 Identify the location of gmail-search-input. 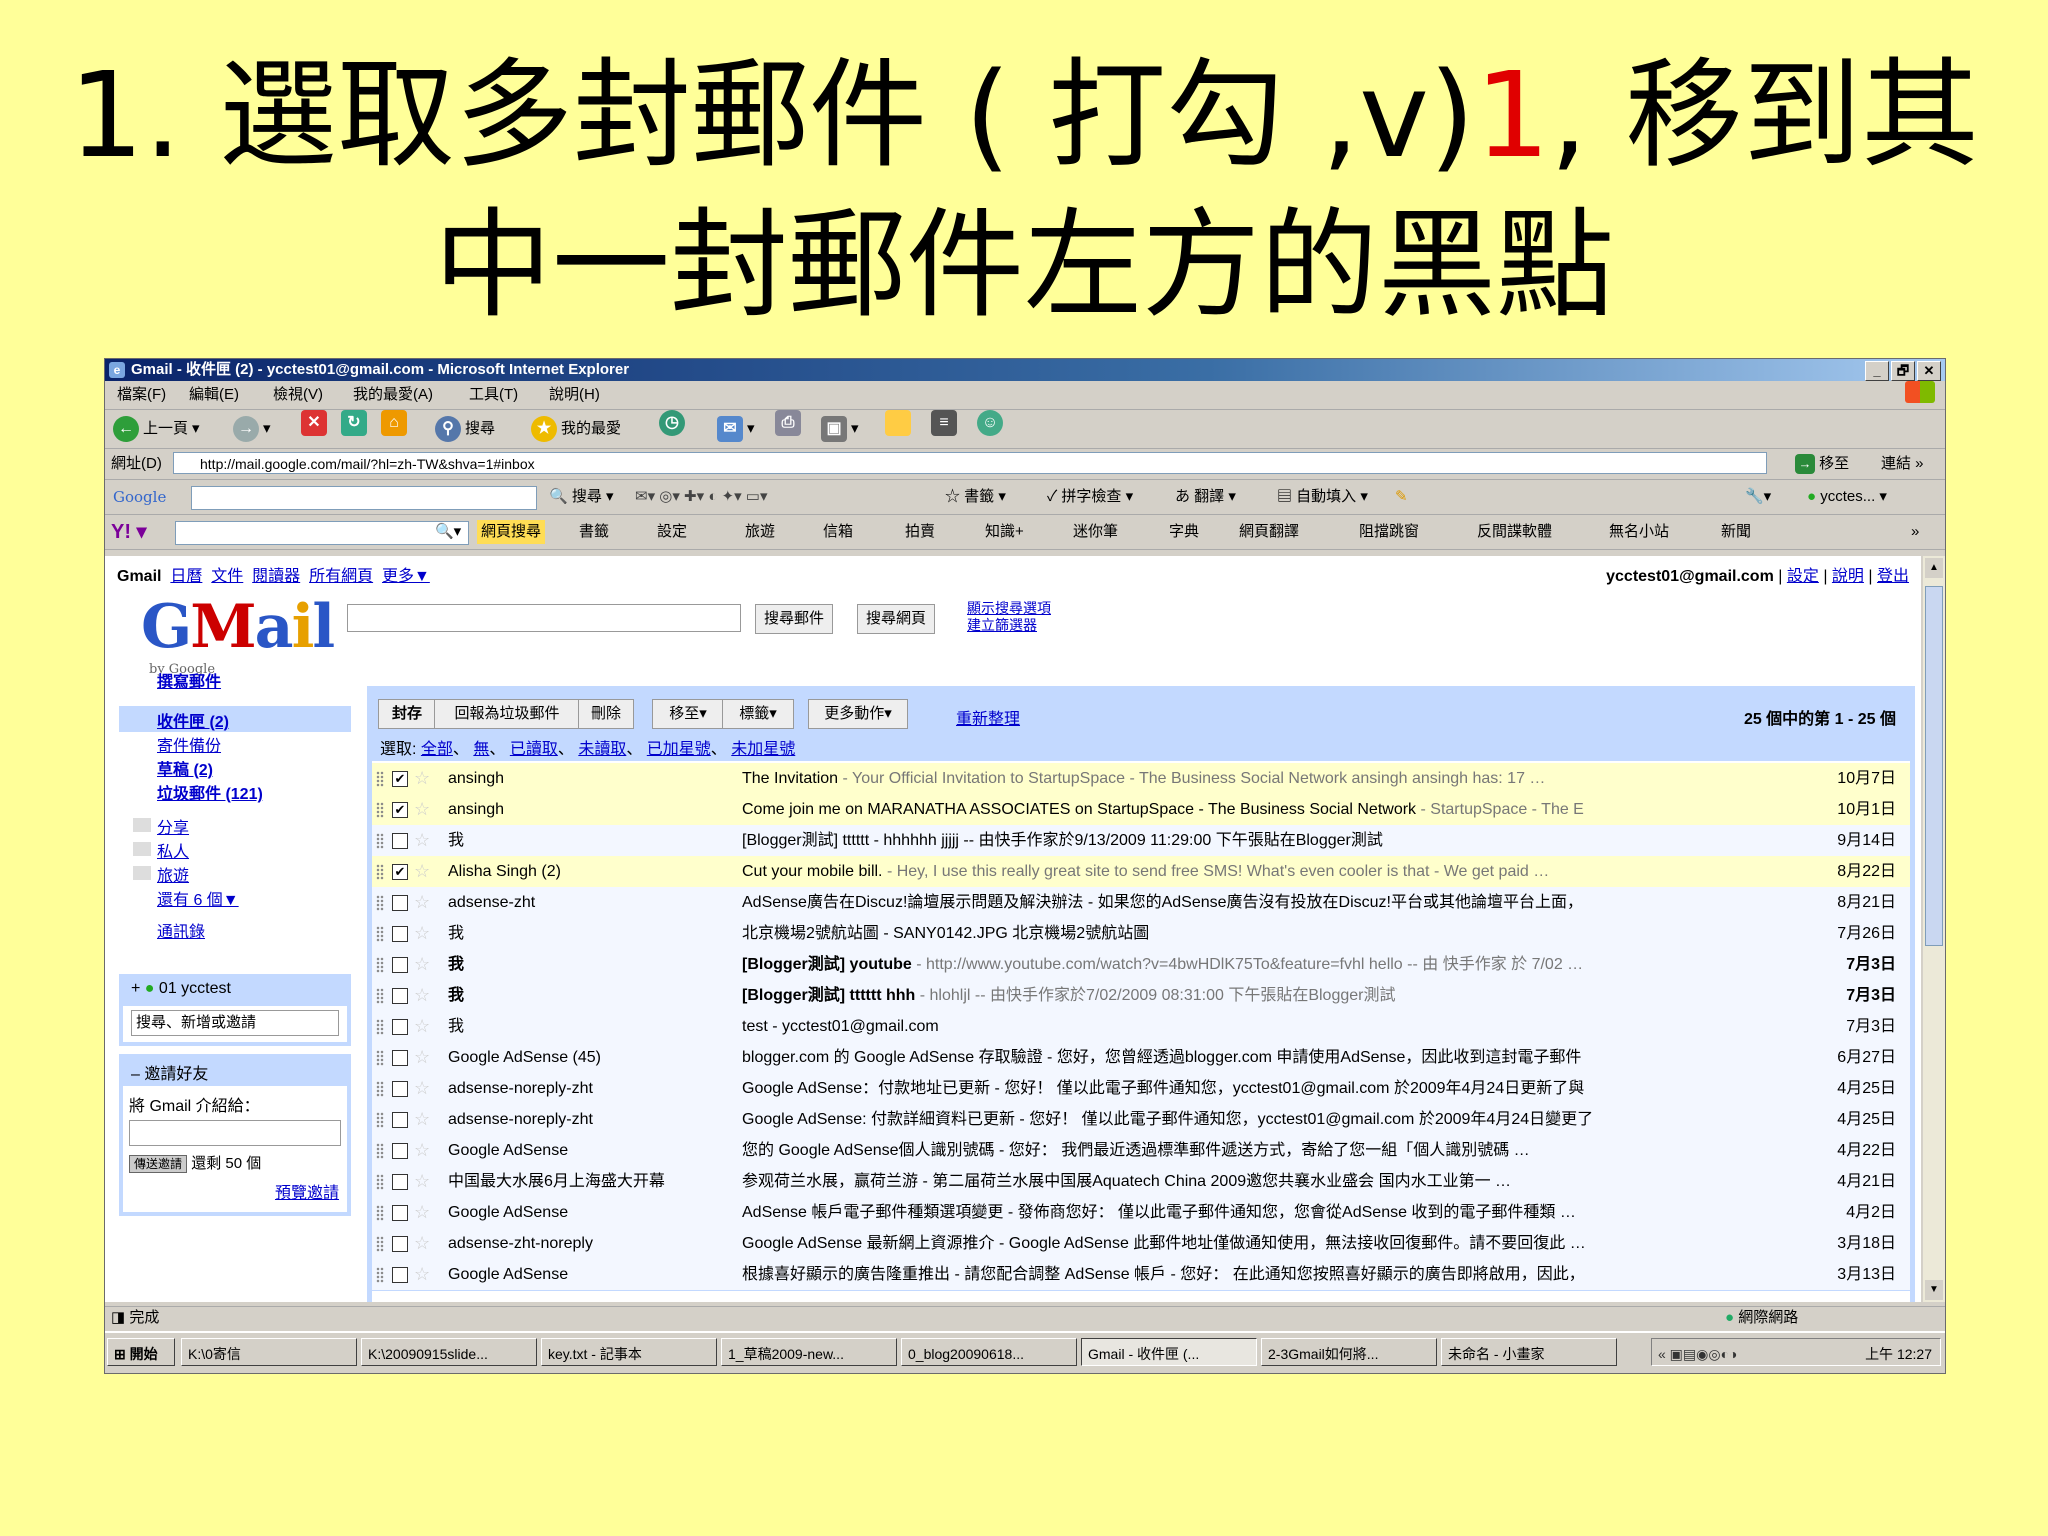
(544, 618).